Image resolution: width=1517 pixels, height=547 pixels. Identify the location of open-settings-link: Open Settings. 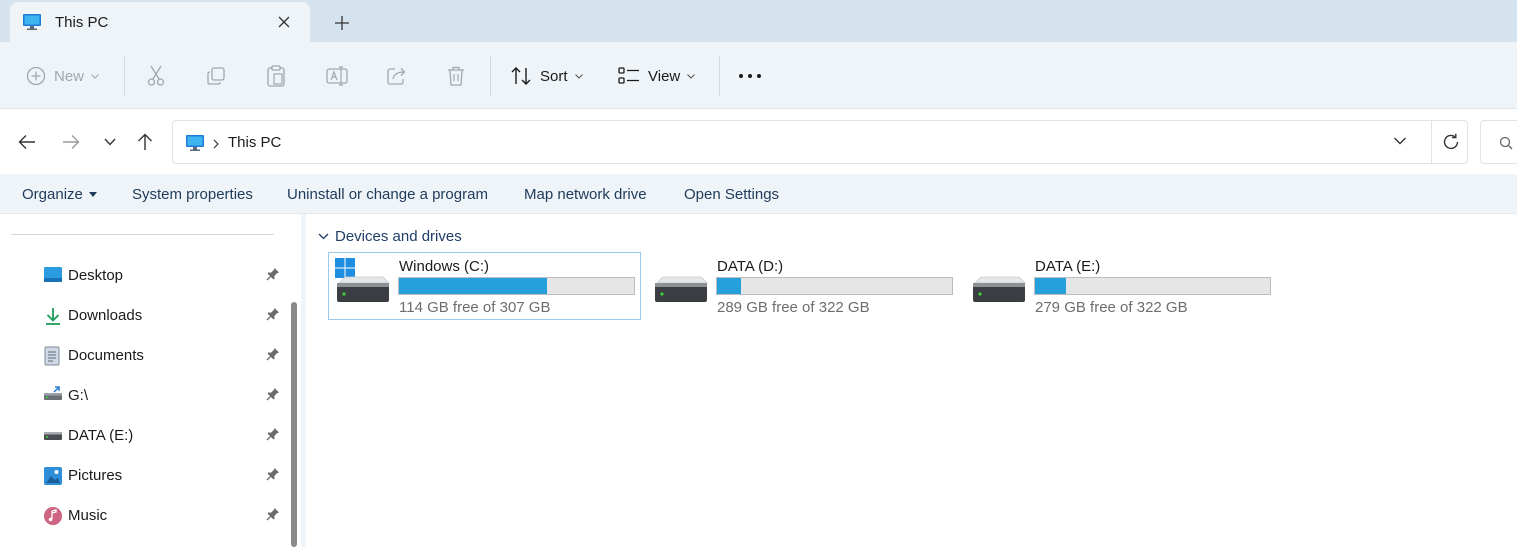
(731, 194).